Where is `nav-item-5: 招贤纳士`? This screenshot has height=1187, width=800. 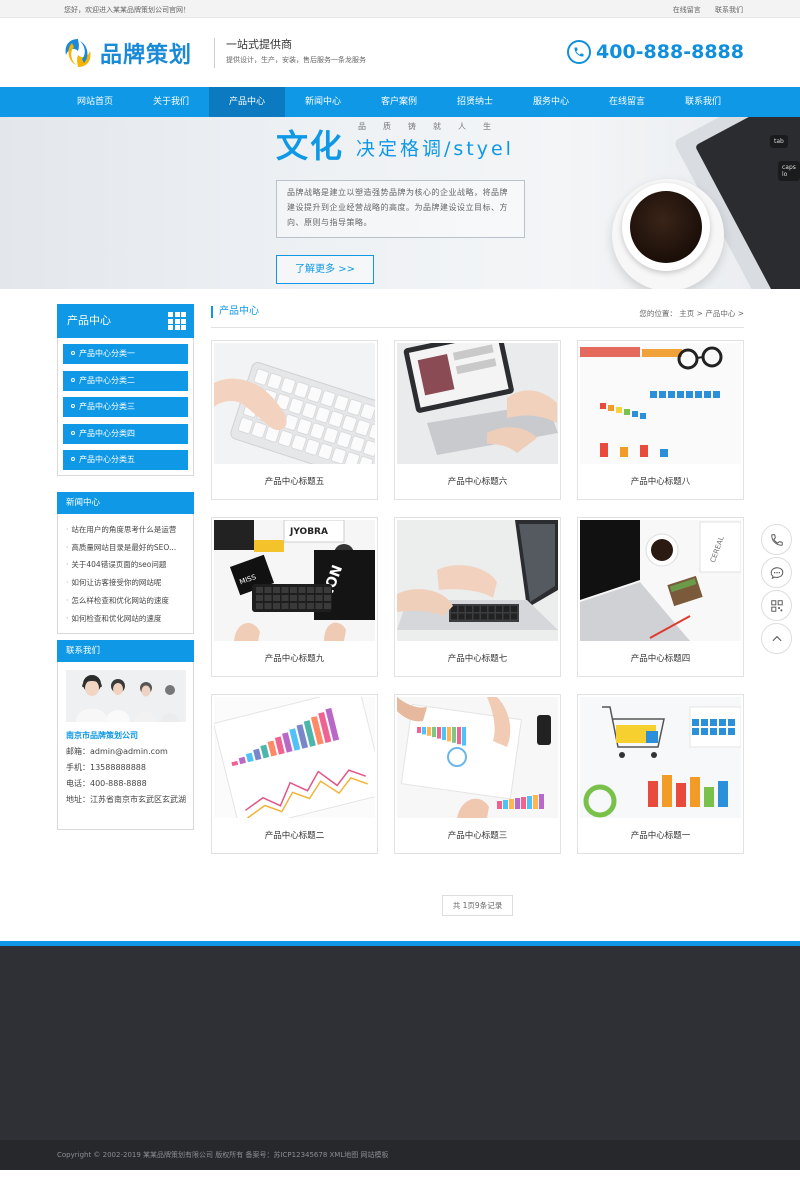 nav-item-5: 招贤纳士 is located at coordinates (475, 102).